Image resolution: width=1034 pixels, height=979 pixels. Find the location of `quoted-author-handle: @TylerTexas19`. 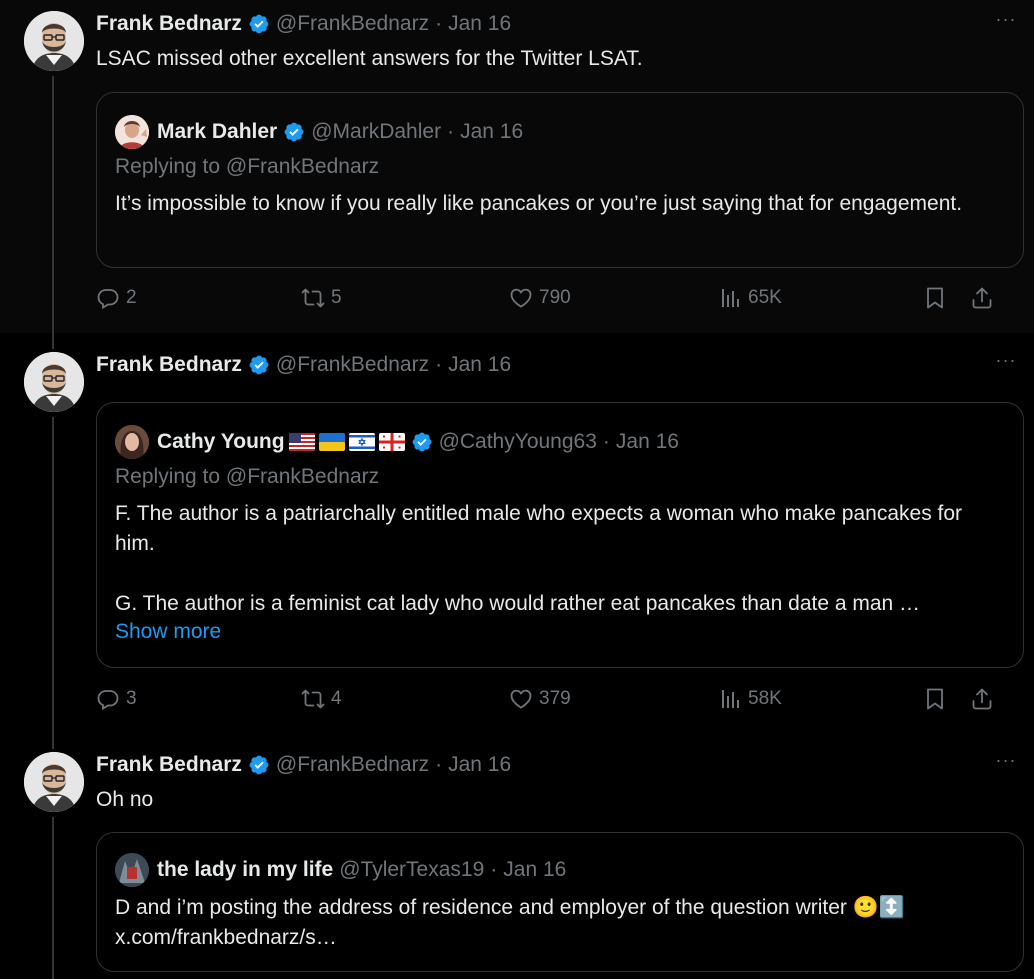

quoted-author-handle: @TylerTexas19 is located at coordinates (412, 869).